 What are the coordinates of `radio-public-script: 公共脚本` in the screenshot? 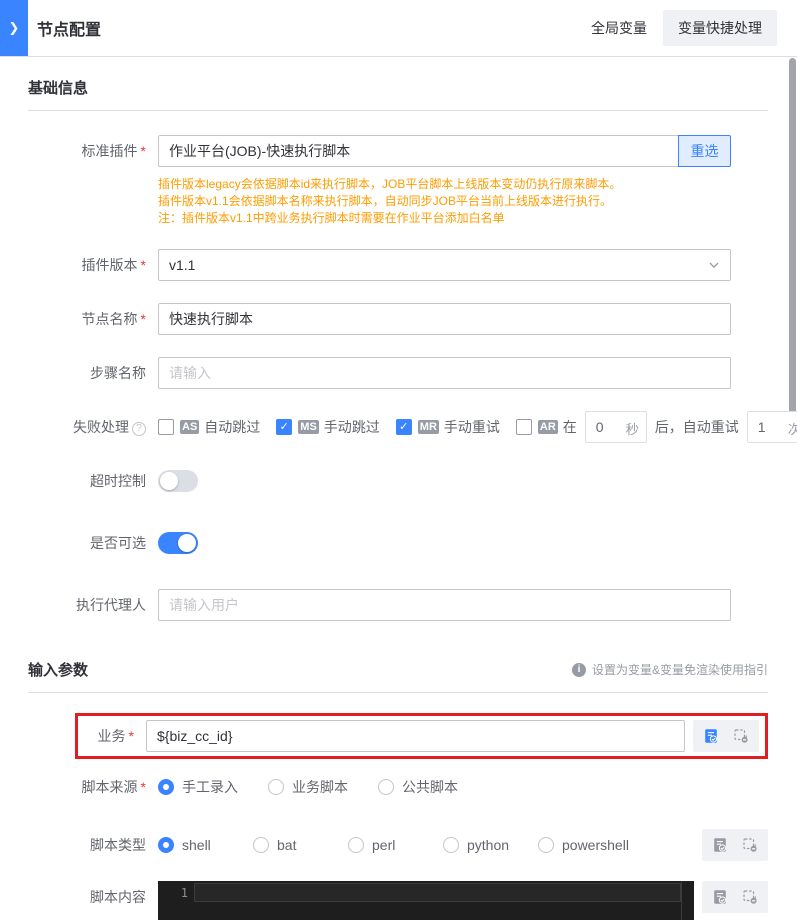 It's located at (418, 787).